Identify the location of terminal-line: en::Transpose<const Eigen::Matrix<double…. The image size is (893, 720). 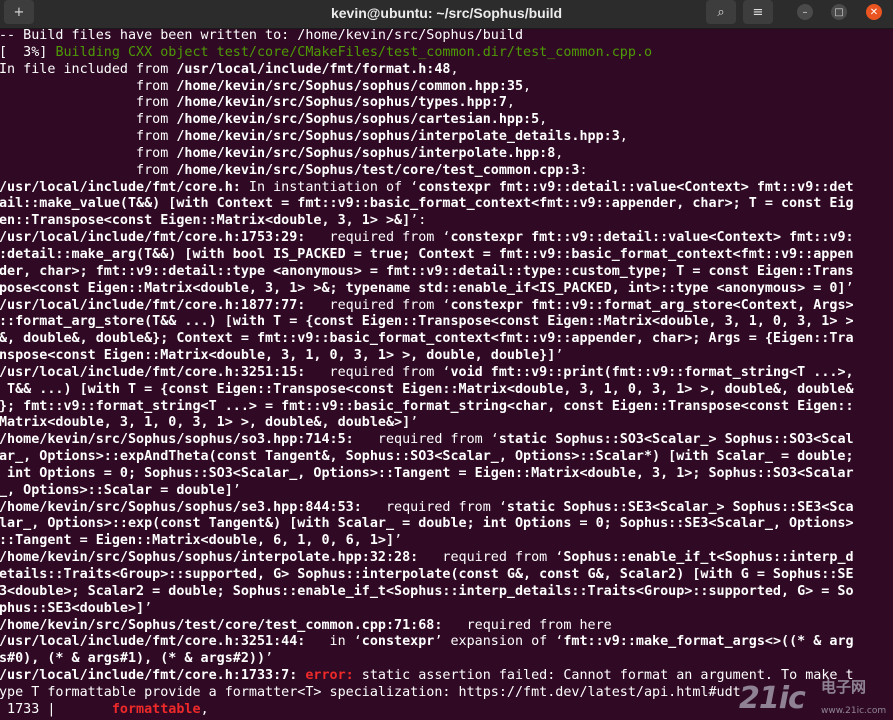
(446, 221).